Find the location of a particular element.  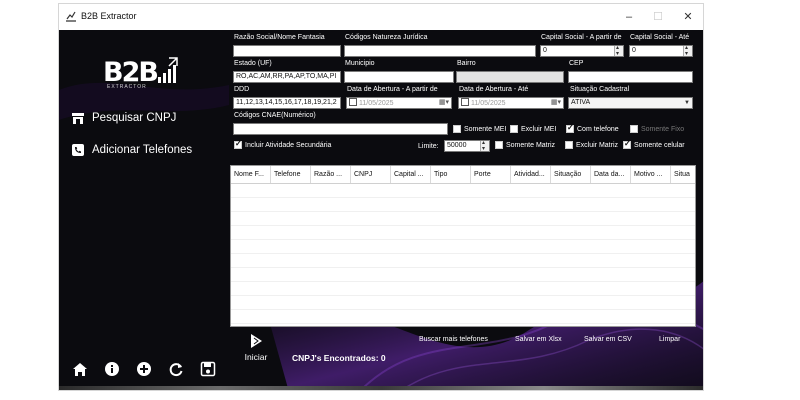

save-icon is located at coordinates (208, 369).